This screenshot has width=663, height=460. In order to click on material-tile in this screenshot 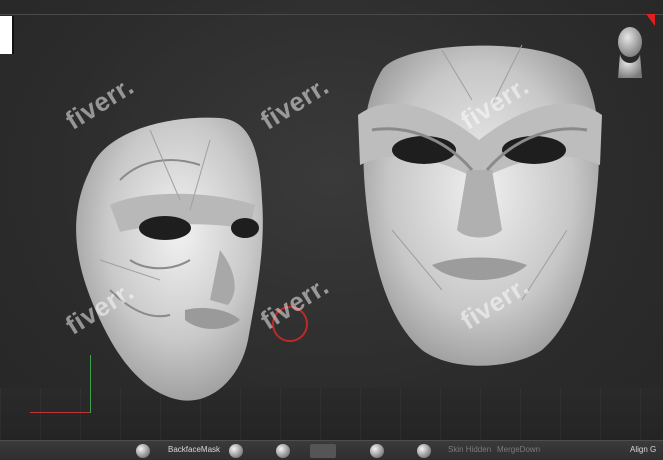, I will do `click(323, 451)`.